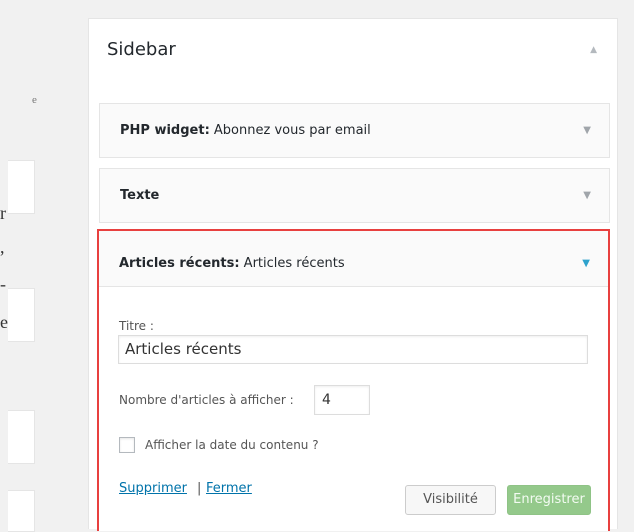  I want to click on widget-title: Texte, so click(139, 195).